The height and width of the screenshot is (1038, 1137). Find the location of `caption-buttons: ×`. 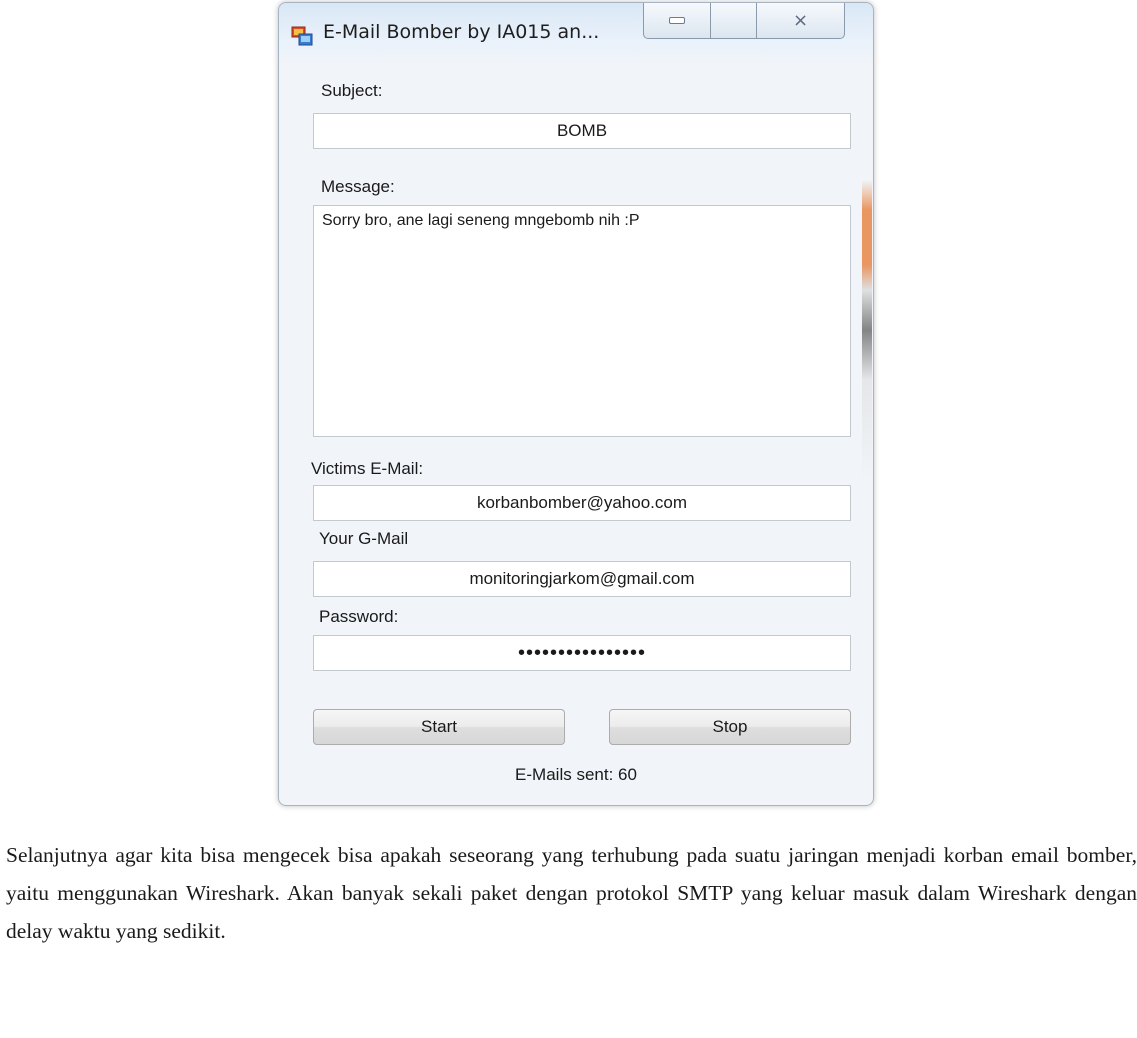

caption-buttons: × is located at coordinates (744, 21).